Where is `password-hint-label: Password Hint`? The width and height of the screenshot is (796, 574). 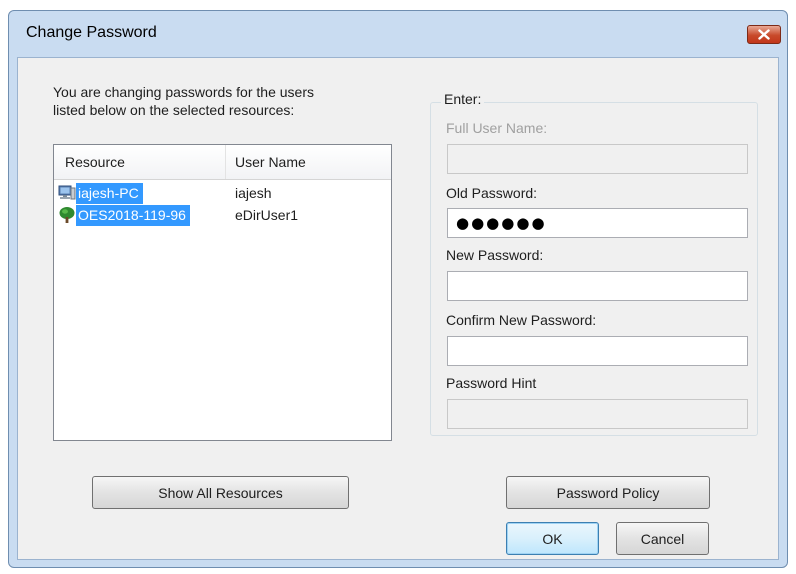 password-hint-label: Password Hint is located at coordinates (491, 383).